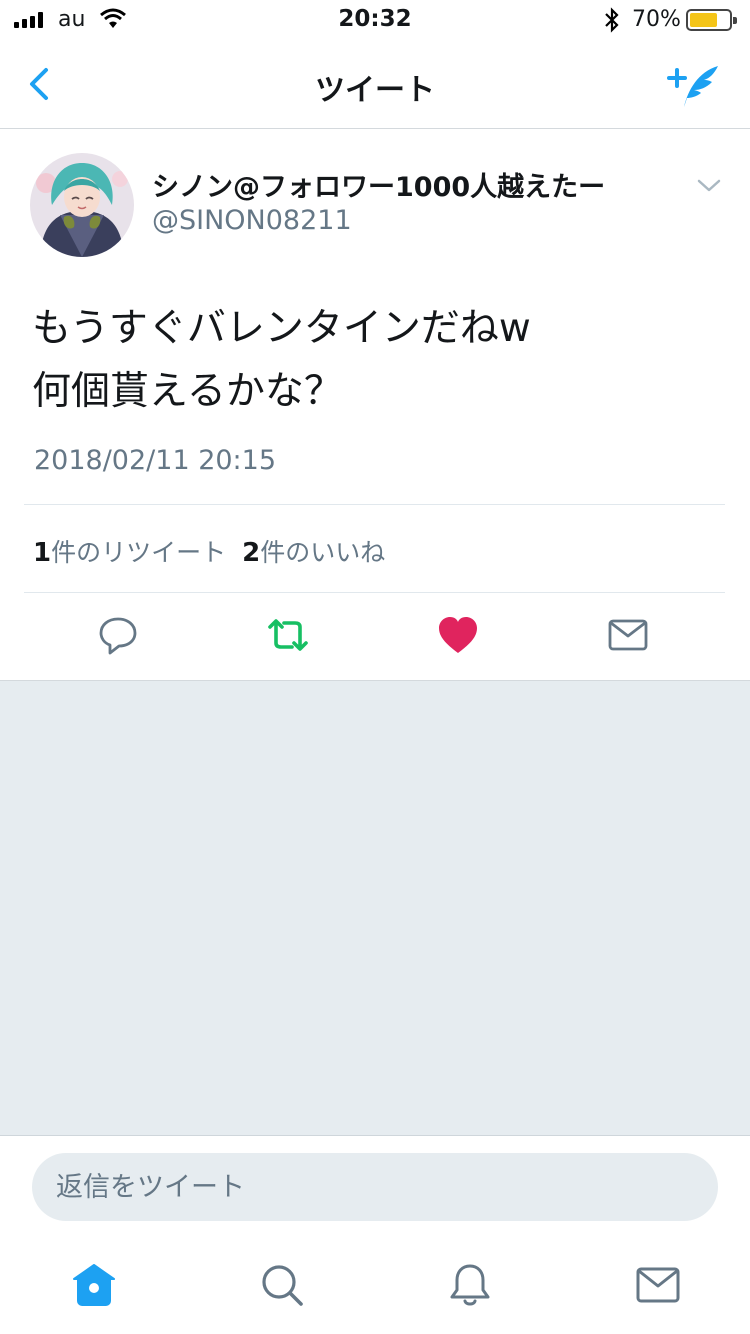 The width and height of the screenshot is (750, 1334). I want to click on compose-tweet-icon, so click(694, 85).